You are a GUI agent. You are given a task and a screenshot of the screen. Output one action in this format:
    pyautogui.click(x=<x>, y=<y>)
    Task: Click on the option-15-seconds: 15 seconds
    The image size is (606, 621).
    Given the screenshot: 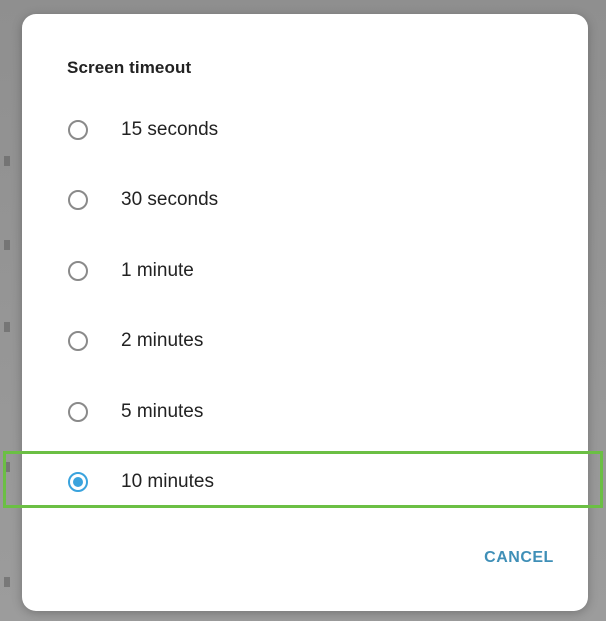 What is the action you would take?
    pyautogui.click(x=305, y=132)
    